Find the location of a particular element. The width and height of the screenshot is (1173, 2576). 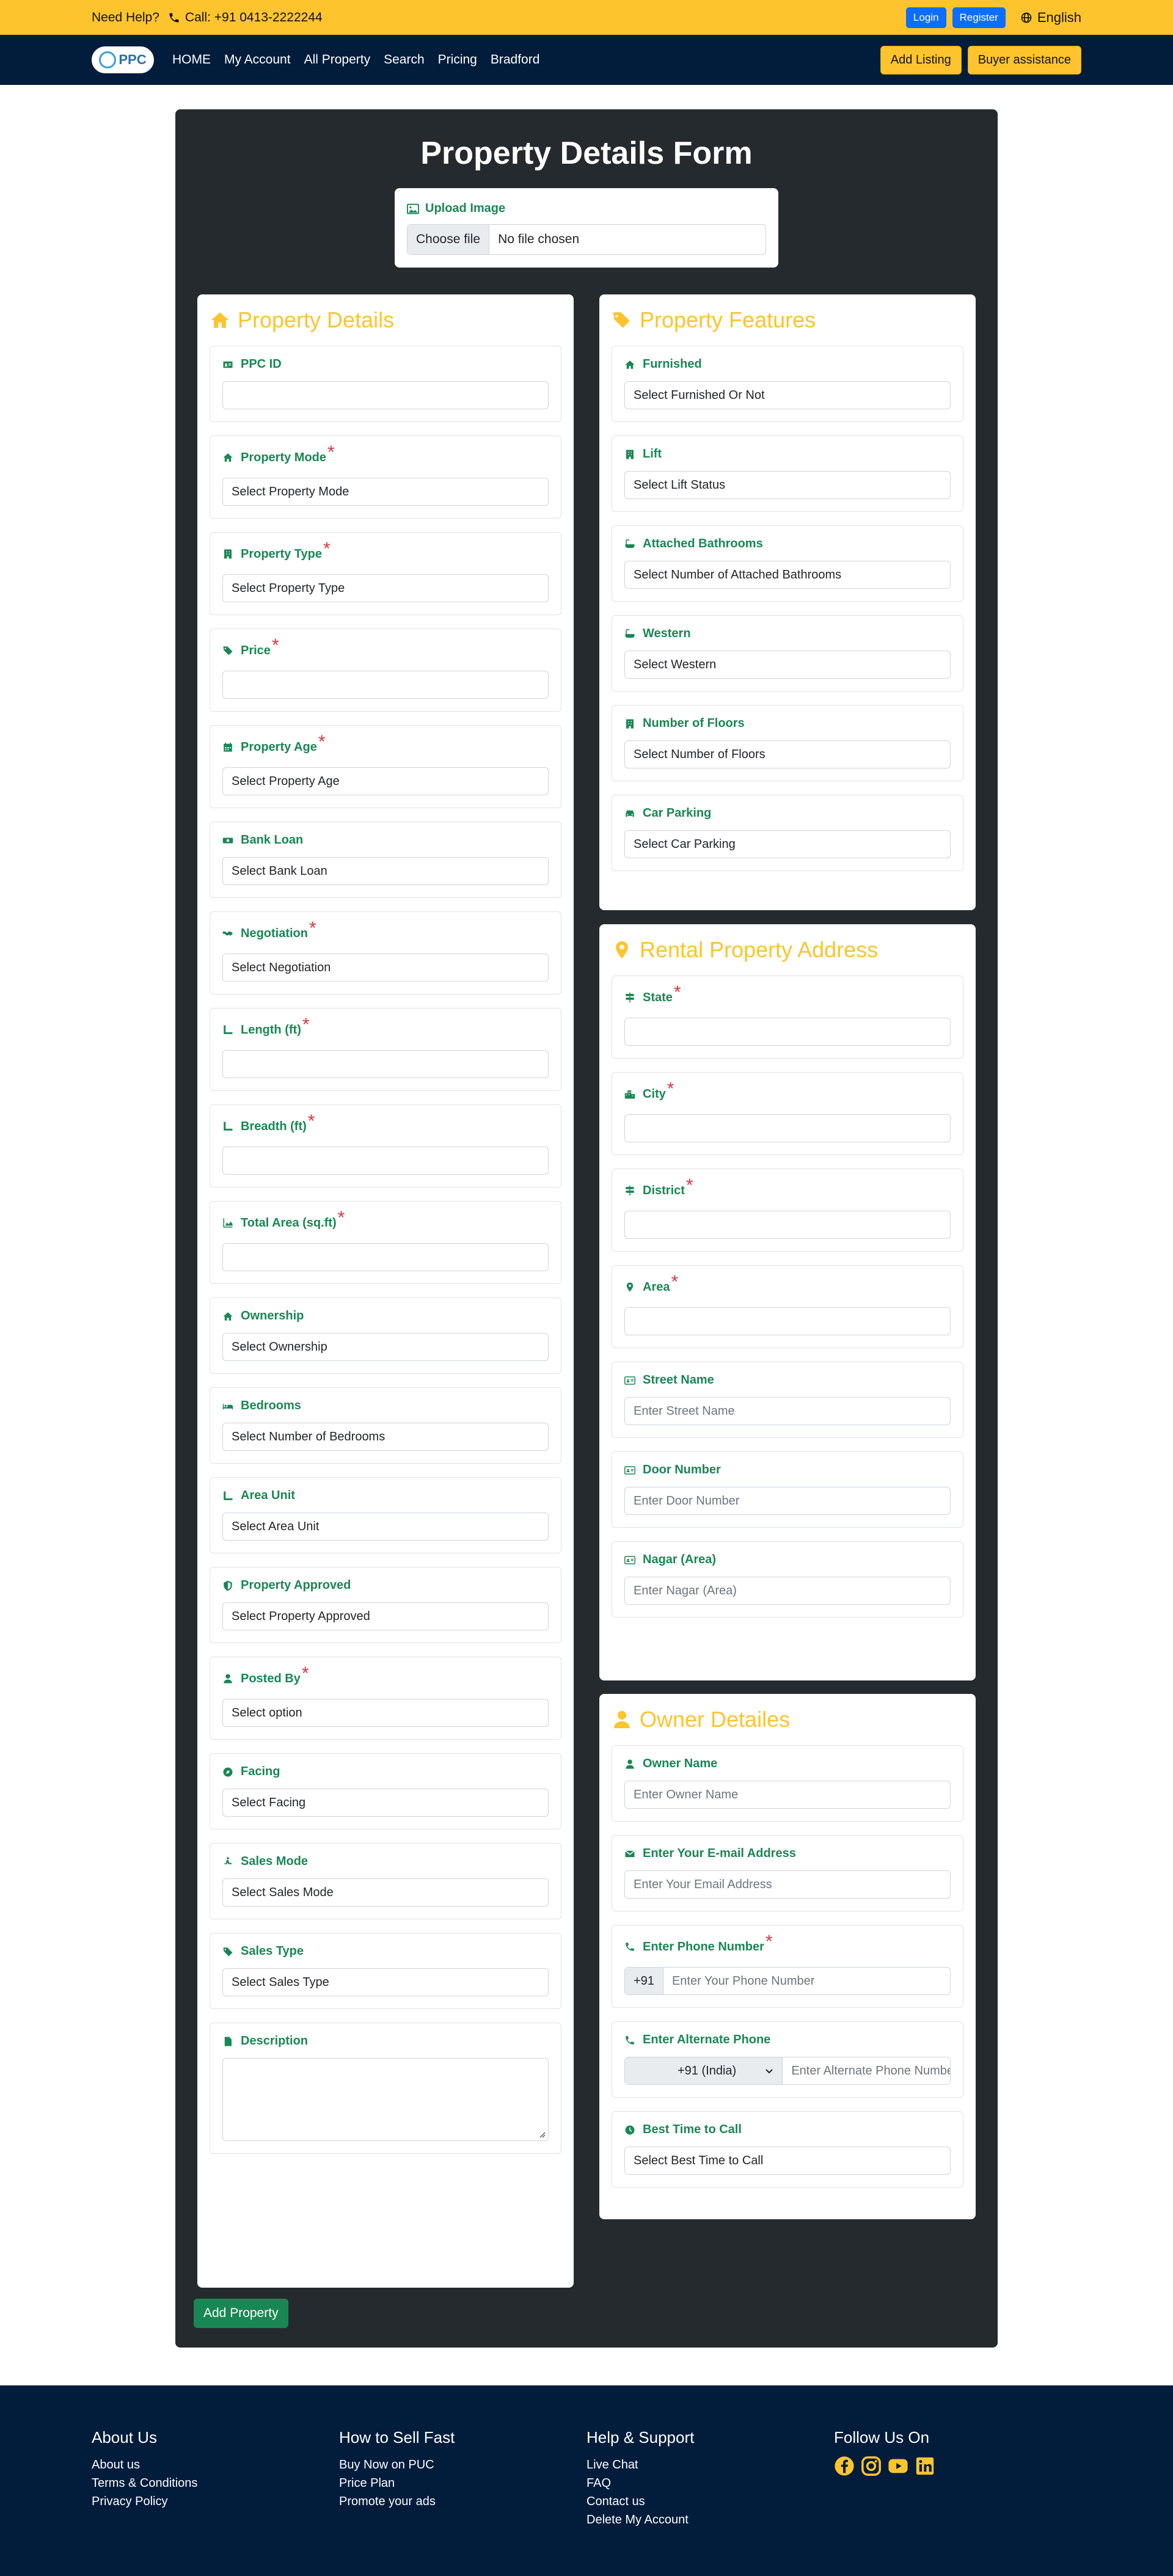

owner-name-field: Owner Name Enter Owner Name is located at coordinates (788, 1783).